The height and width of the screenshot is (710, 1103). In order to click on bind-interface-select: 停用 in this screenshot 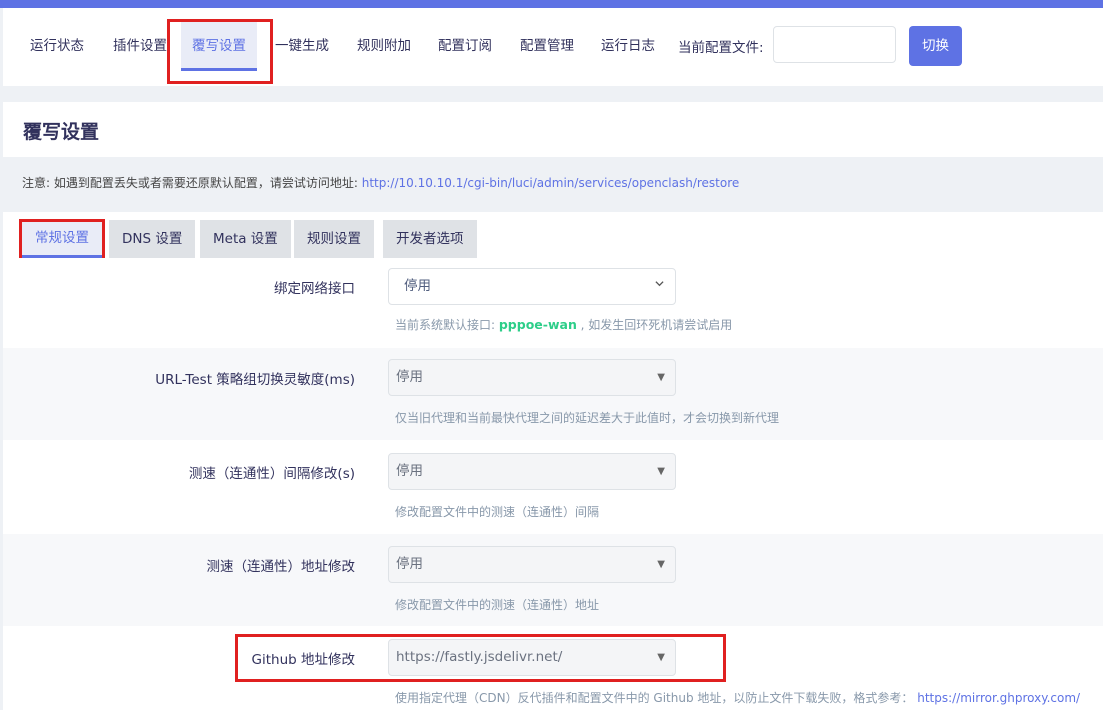, I will do `click(532, 286)`.